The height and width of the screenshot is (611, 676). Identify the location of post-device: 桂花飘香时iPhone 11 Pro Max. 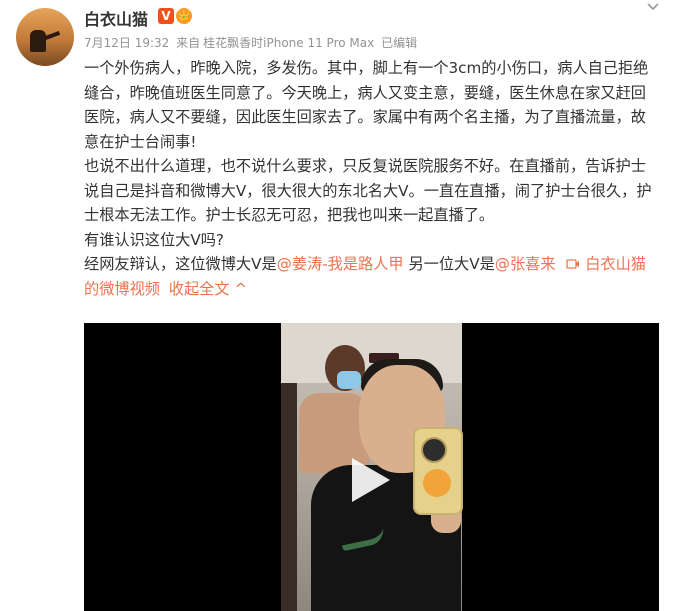
(288, 43).